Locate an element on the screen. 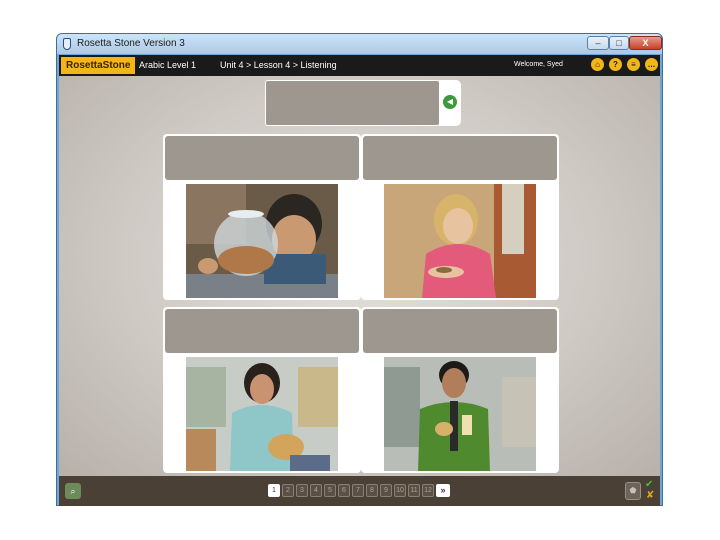 This screenshot has height=540, width=720. page-button-7: 7 is located at coordinates (358, 490).